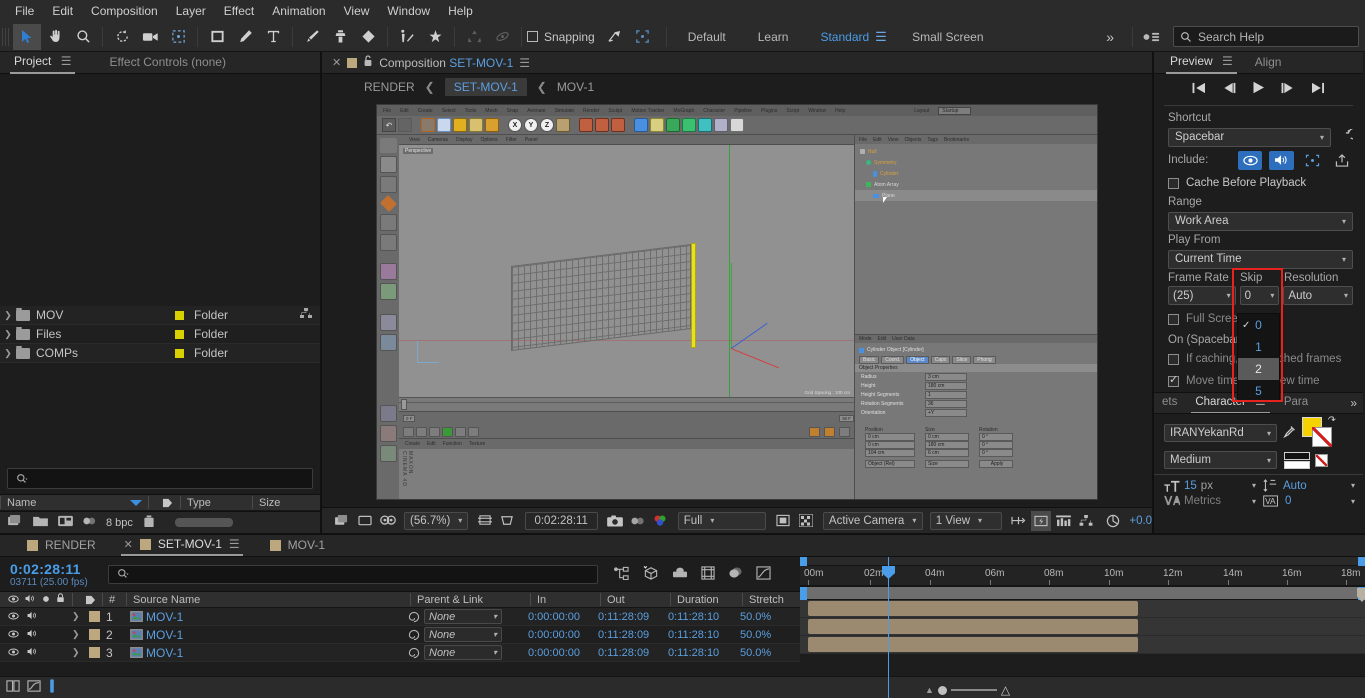 The image size is (1365, 698). Describe the element at coordinates (275, 617) in the screenshot. I see `layer-source-name: MOV-1` at that location.